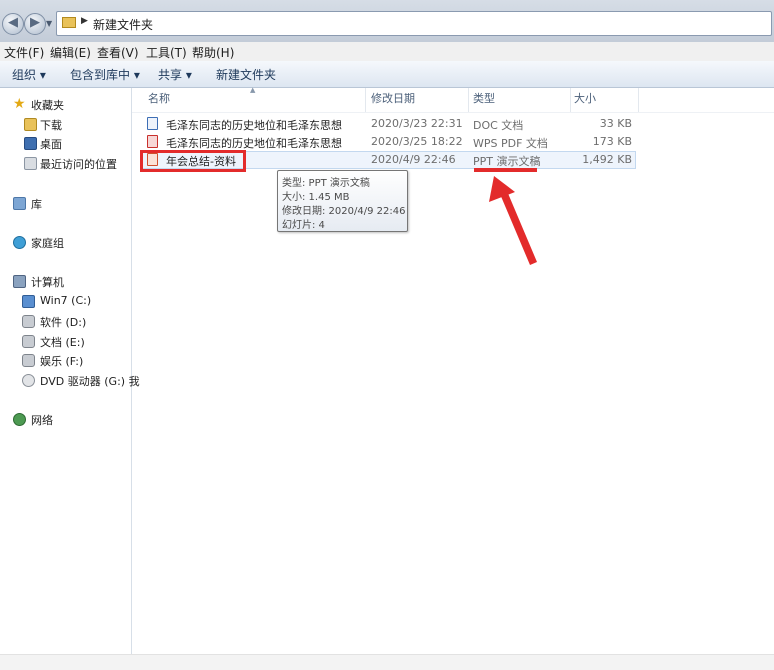  What do you see at coordinates (69, 22) in the screenshot?
I see `folder-icon` at bounding box center [69, 22].